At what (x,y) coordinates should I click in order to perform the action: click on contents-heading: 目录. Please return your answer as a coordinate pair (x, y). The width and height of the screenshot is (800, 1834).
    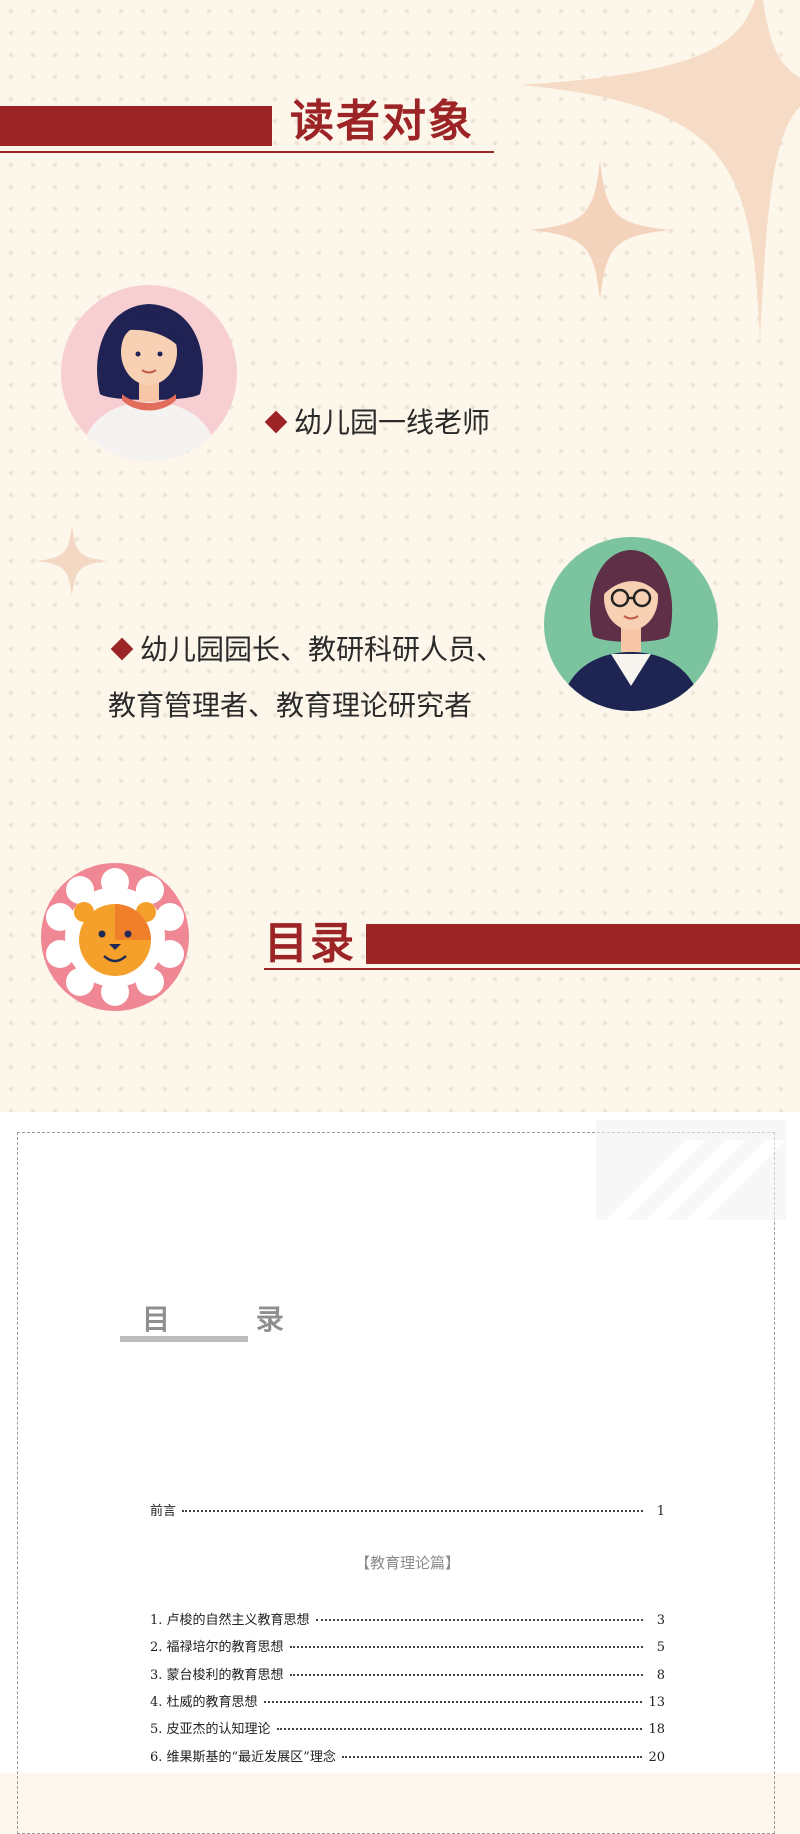
    Looking at the image, I should click on (310, 943).